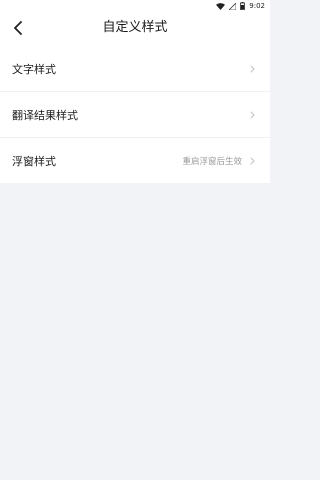 The height and width of the screenshot is (480, 320). Describe the element at coordinates (212, 161) in the screenshot. I see `settings-item-value: 重启浮窗后生效` at that location.